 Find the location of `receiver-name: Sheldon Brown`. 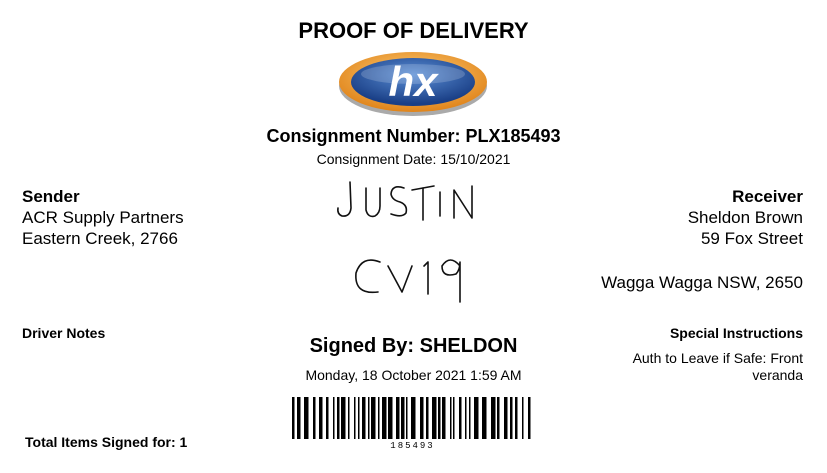

receiver-name: Sheldon Brown is located at coordinates (745, 217).